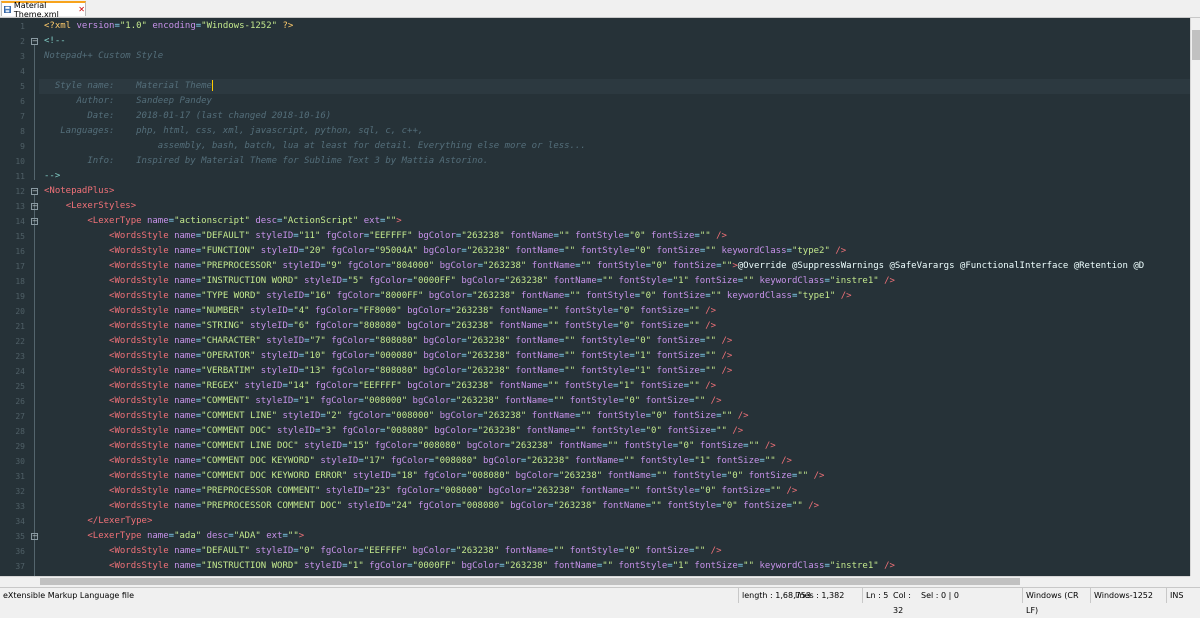  Describe the element at coordinates (12, 191) in the screenshot. I see `line-number: 12` at that location.